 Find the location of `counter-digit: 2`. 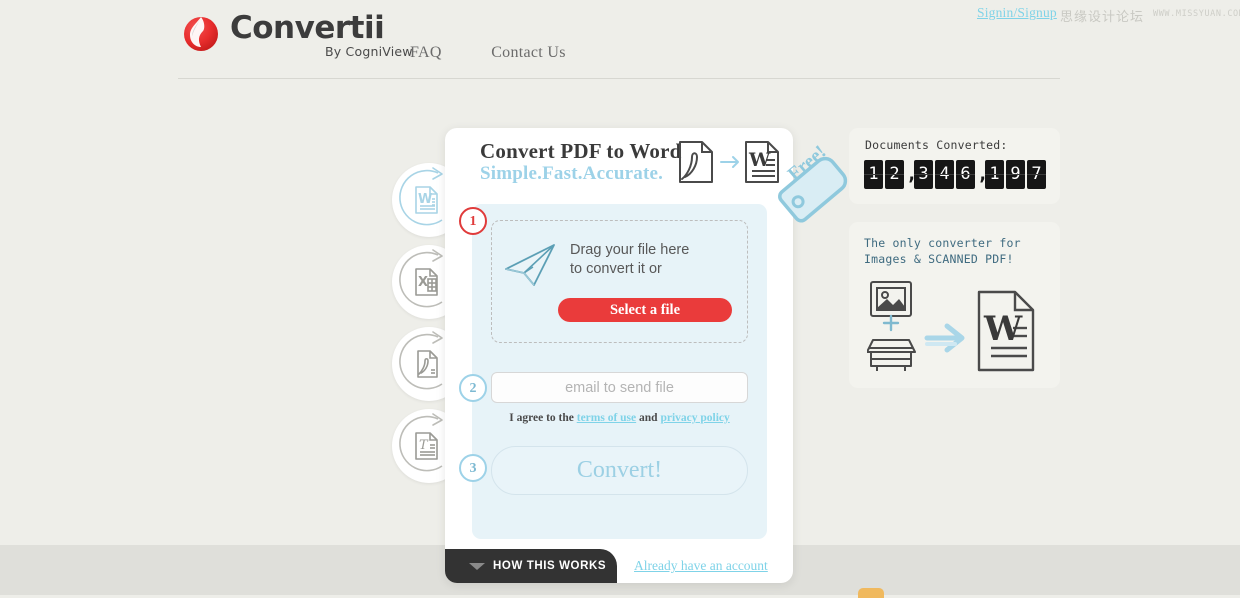

counter-digit: 2 is located at coordinates (894, 174).